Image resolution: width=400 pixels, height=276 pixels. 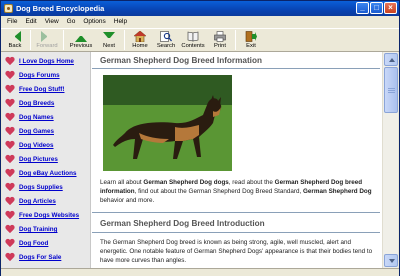 I want to click on sidebar-item-label: Dogs For Sale, so click(x=40, y=257).